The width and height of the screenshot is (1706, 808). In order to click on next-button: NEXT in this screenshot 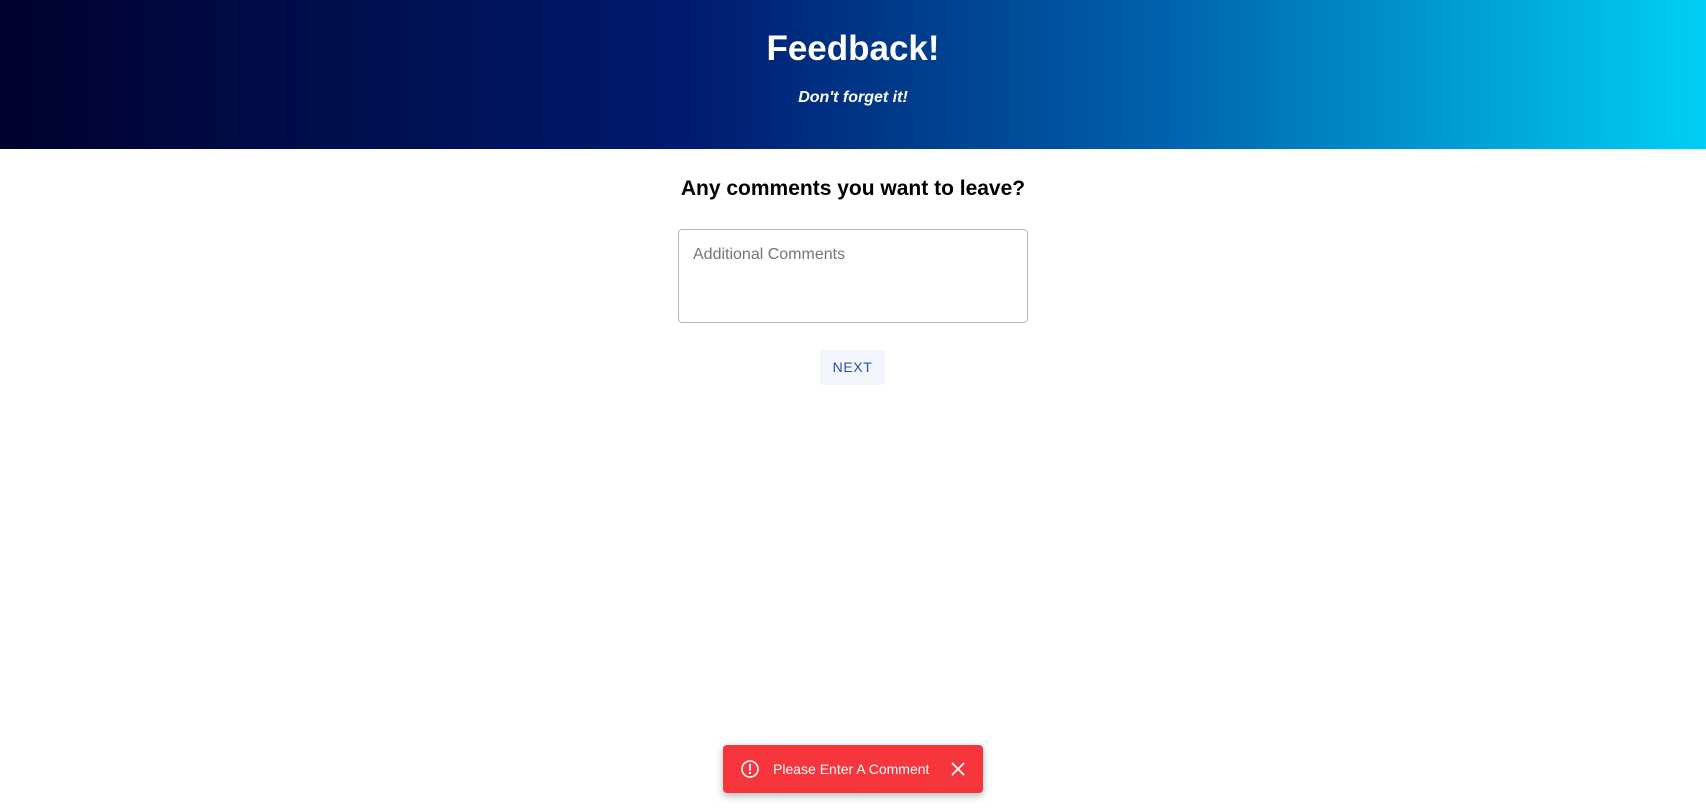, I will do `click(852, 367)`.